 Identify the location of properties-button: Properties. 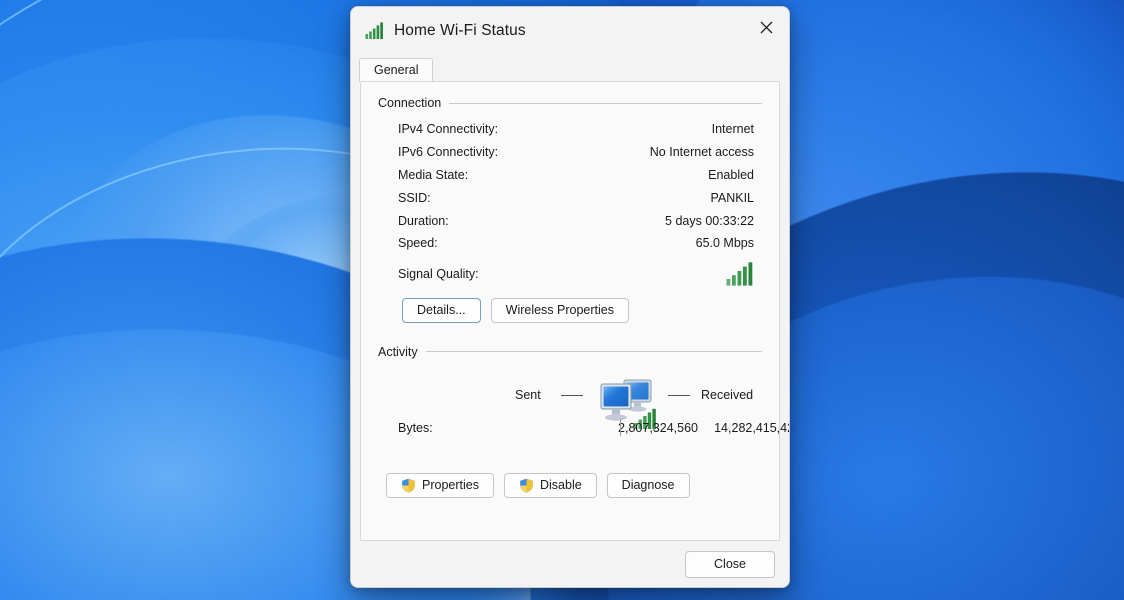
(440, 485).